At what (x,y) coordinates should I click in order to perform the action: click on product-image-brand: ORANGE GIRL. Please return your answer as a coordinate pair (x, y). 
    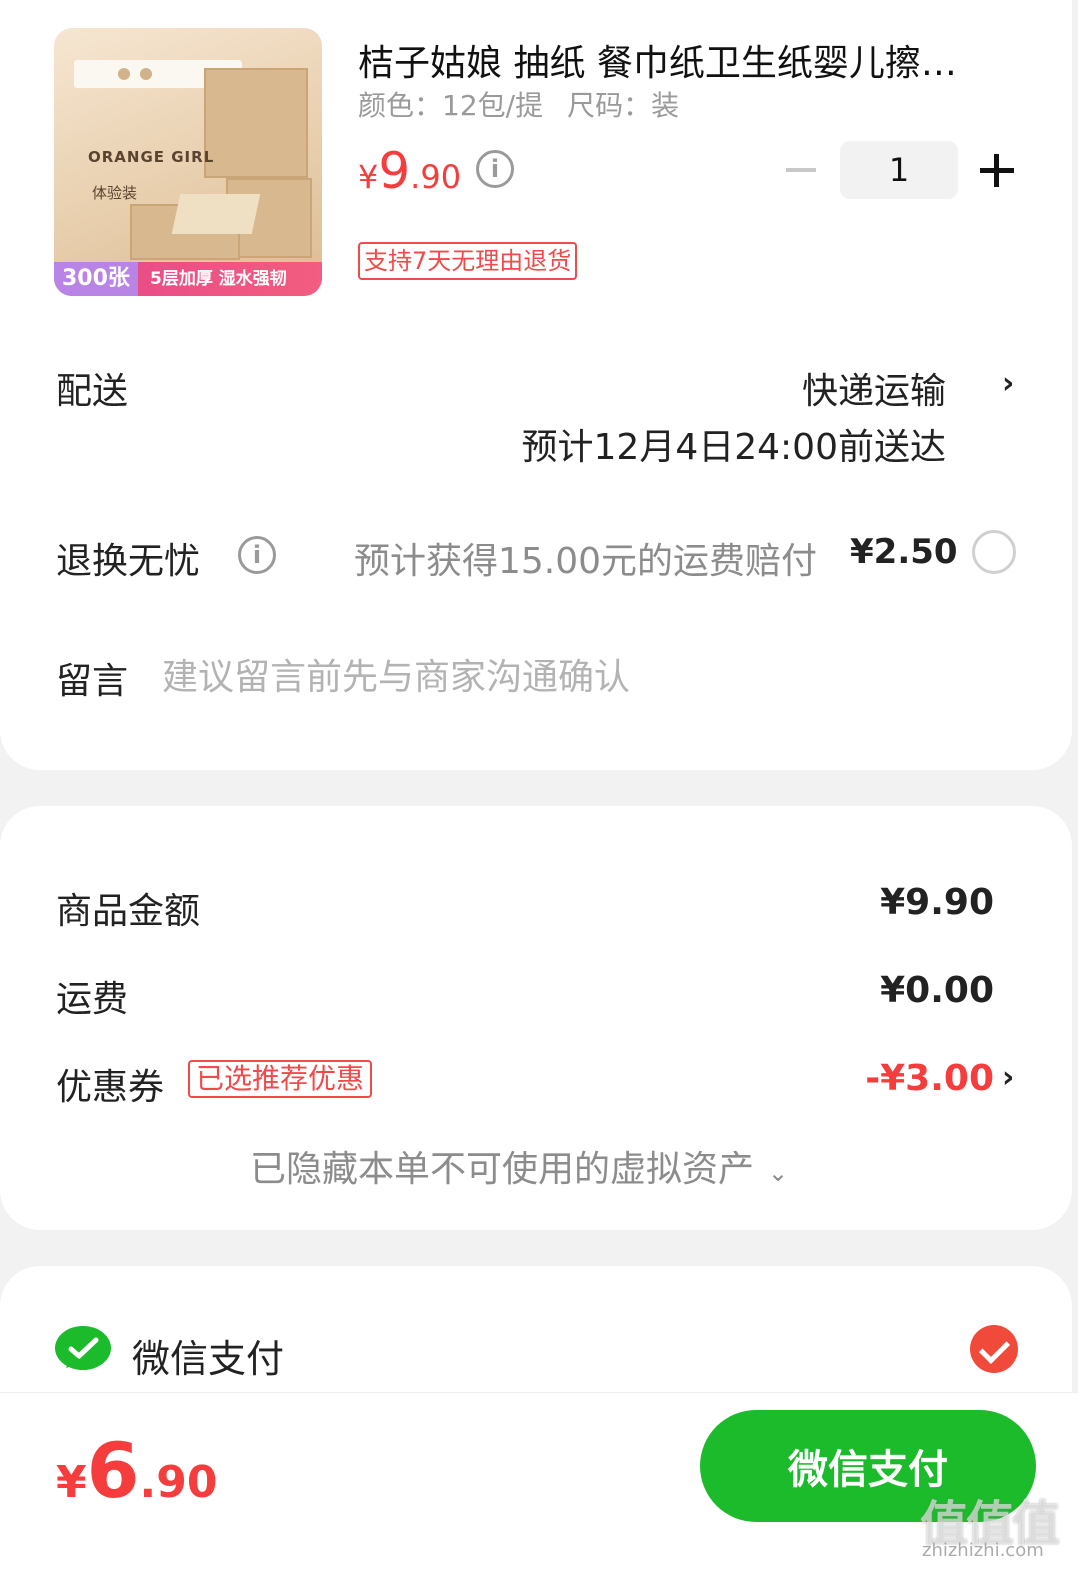
    Looking at the image, I should click on (151, 157).